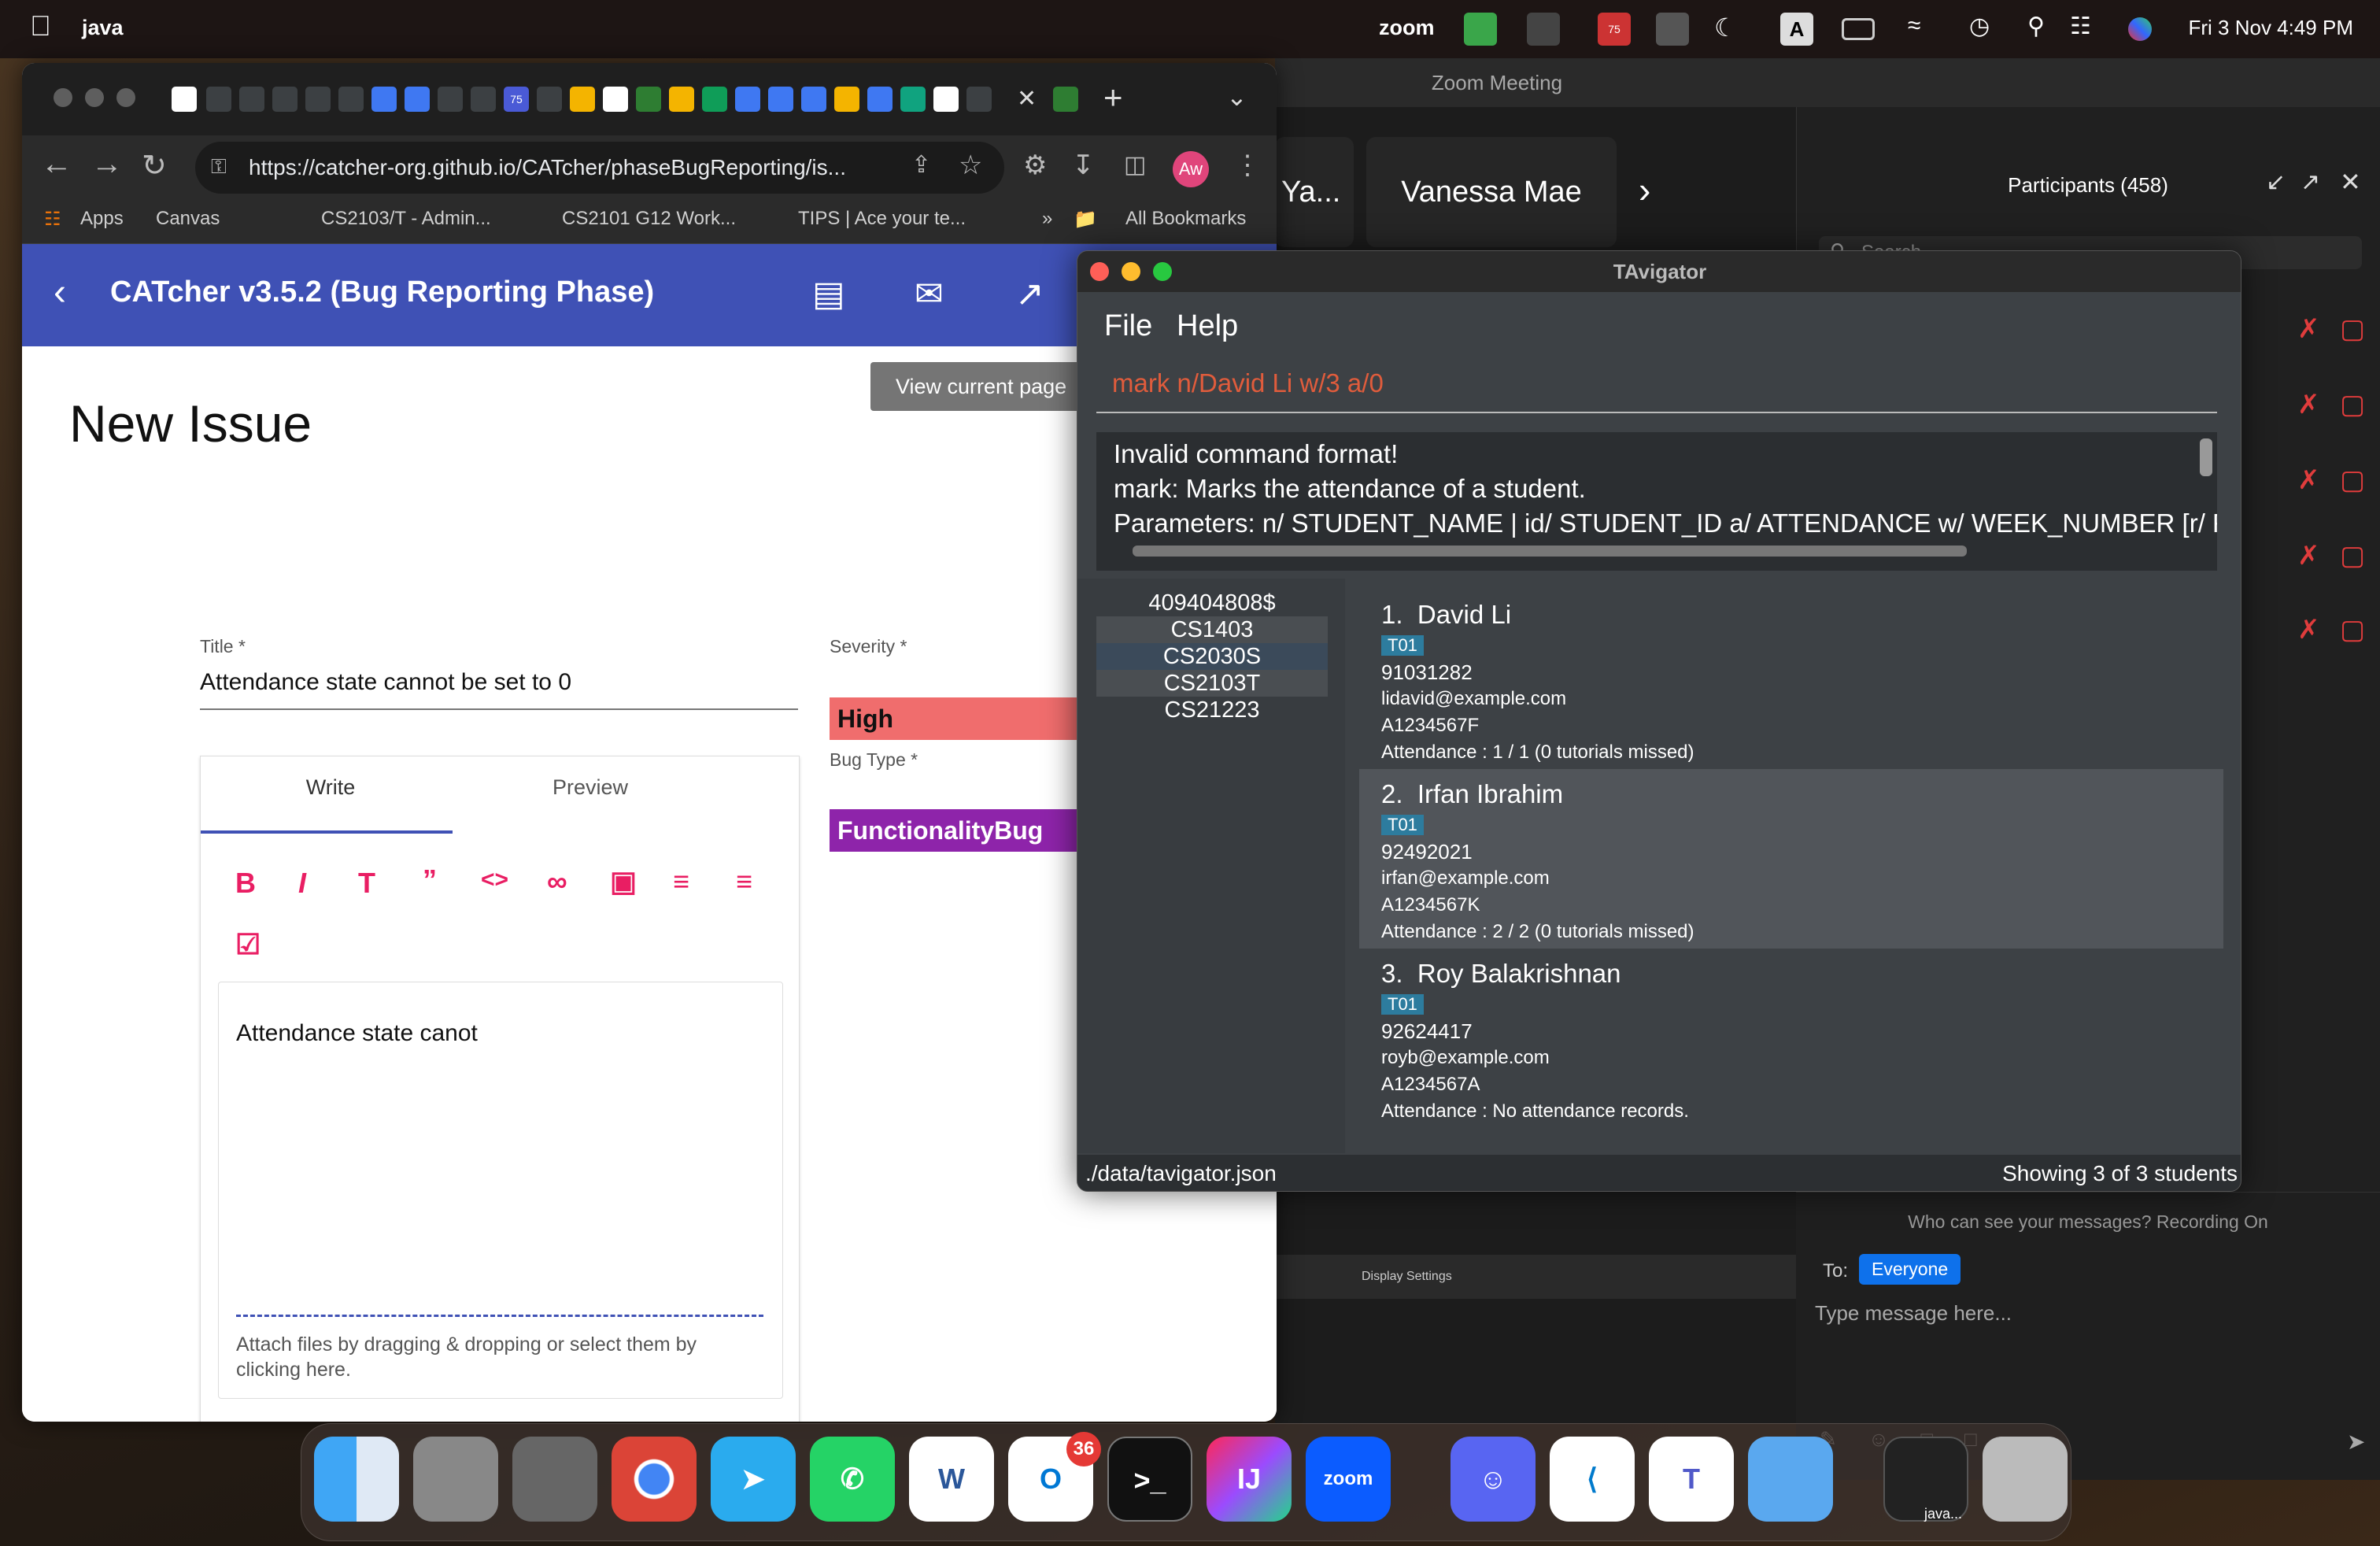 The width and height of the screenshot is (2380, 1546). What do you see at coordinates (494, 880) in the screenshot?
I see `code-icon: <>` at bounding box center [494, 880].